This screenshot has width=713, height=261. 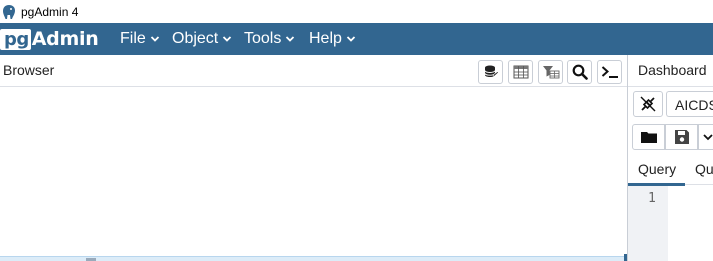 What do you see at coordinates (689, 104) in the screenshot?
I see `connection-select: AICDS` at bounding box center [689, 104].